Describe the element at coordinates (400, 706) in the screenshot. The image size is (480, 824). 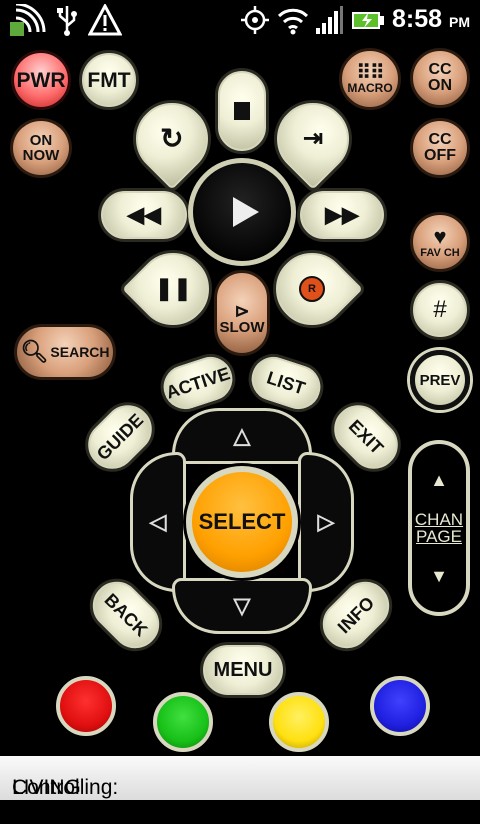
I see `blue-button` at that location.